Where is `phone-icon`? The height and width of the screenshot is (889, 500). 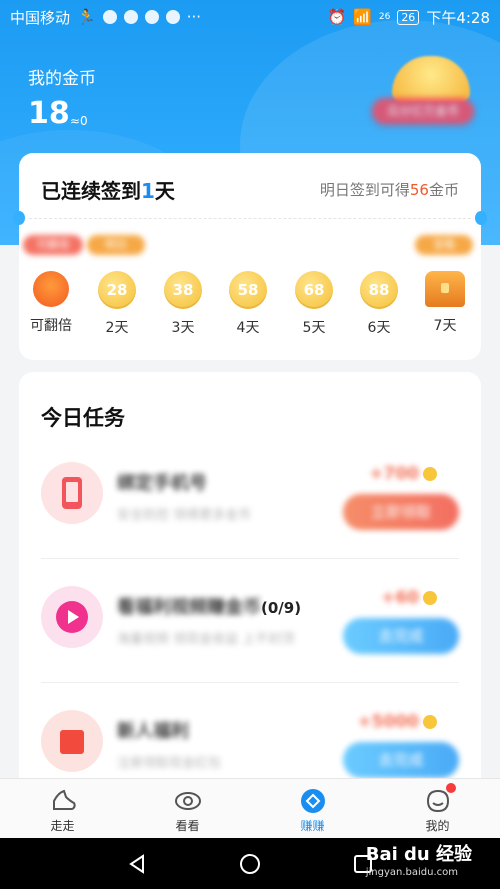
phone-icon is located at coordinates (72, 493).